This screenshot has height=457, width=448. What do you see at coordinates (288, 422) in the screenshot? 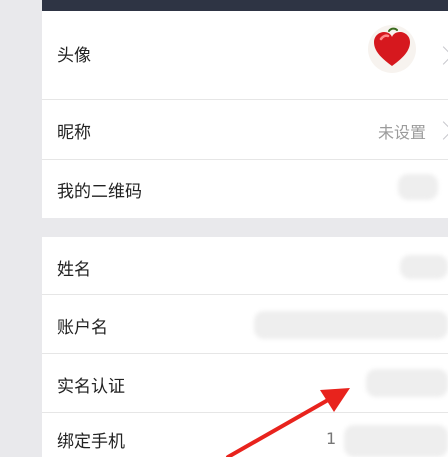
I see `annotation-arrow-icon` at bounding box center [288, 422].